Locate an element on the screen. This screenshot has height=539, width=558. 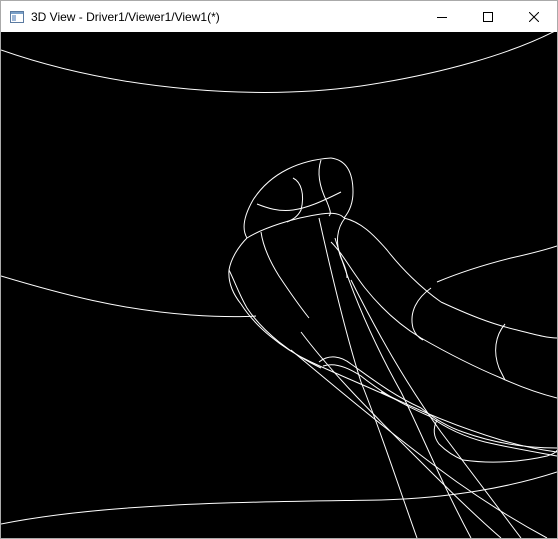
window-title: 3D View - Driver1/Viewer1/View1(*) is located at coordinates (125, 16).